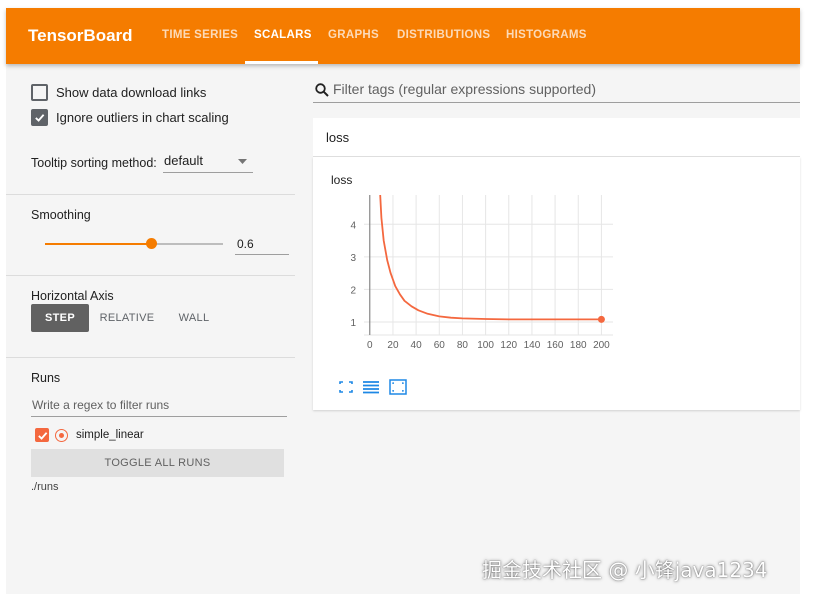 This screenshot has width=816, height=599. What do you see at coordinates (39, 92) in the screenshot?
I see `show-download-links-checkbox` at bounding box center [39, 92].